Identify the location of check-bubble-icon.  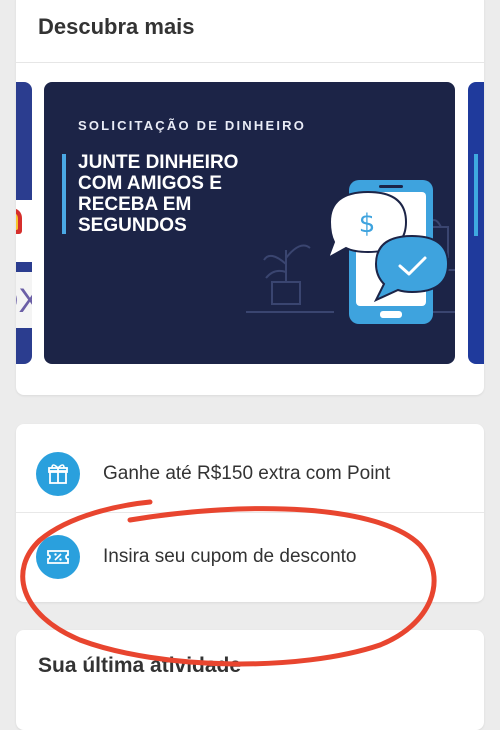
(411, 268).